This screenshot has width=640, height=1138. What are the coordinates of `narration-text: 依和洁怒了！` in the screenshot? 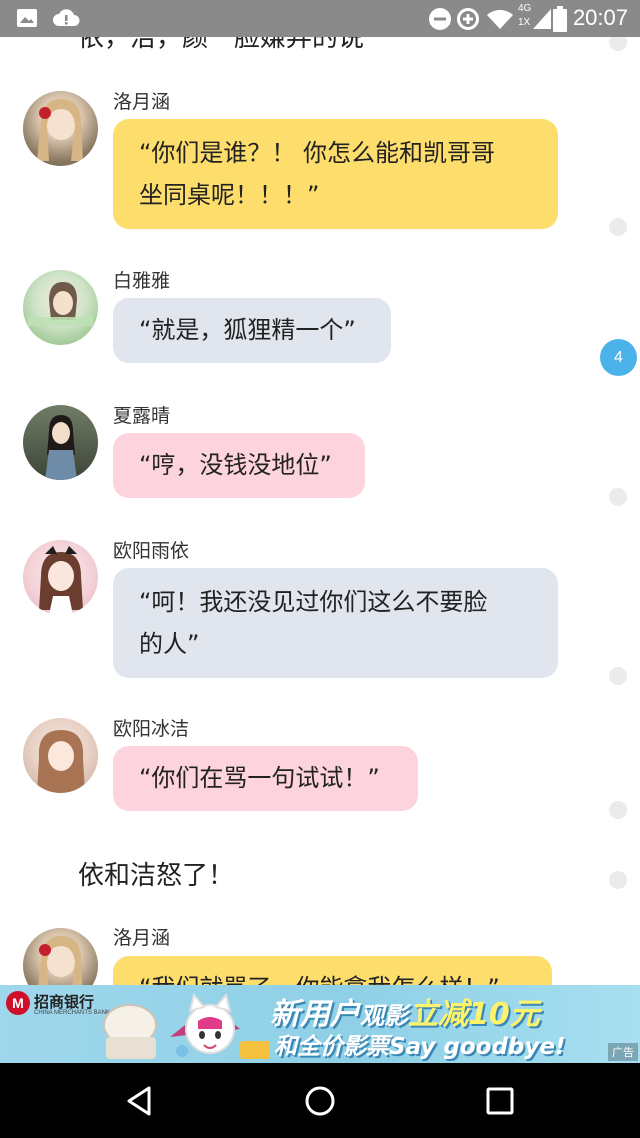 It's located at (156, 876).